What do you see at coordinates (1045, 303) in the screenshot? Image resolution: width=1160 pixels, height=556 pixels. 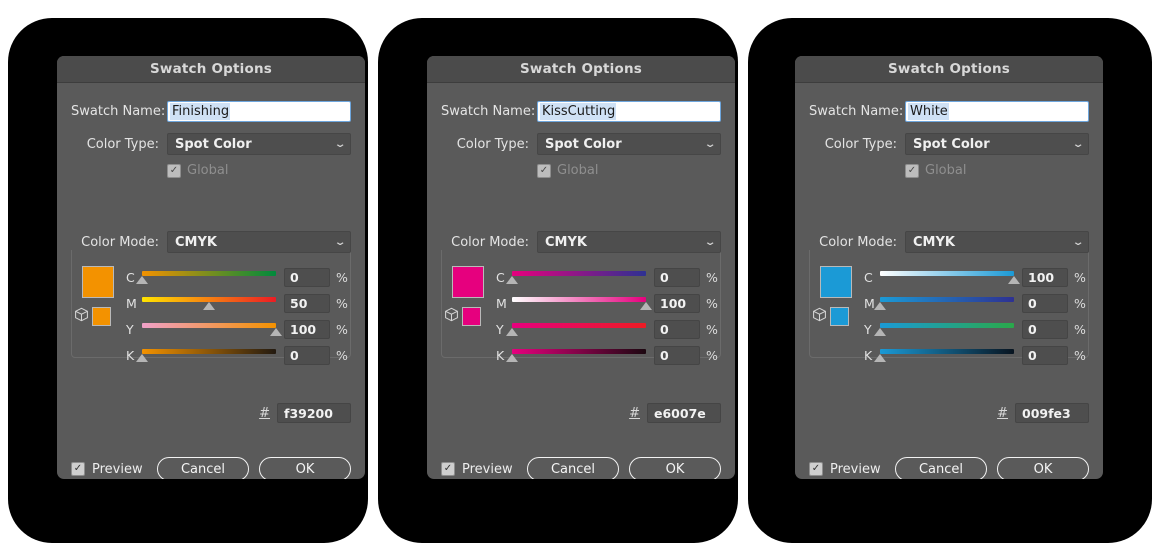 I see `slider-value-m: 0` at bounding box center [1045, 303].